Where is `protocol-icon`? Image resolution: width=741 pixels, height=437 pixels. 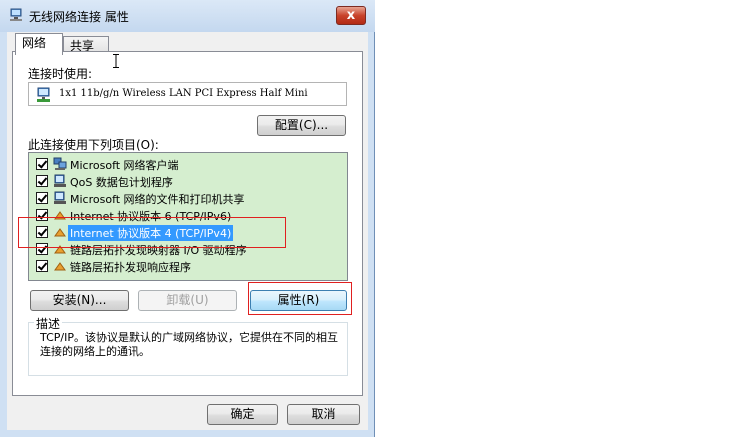 protocol-icon is located at coordinates (60, 266).